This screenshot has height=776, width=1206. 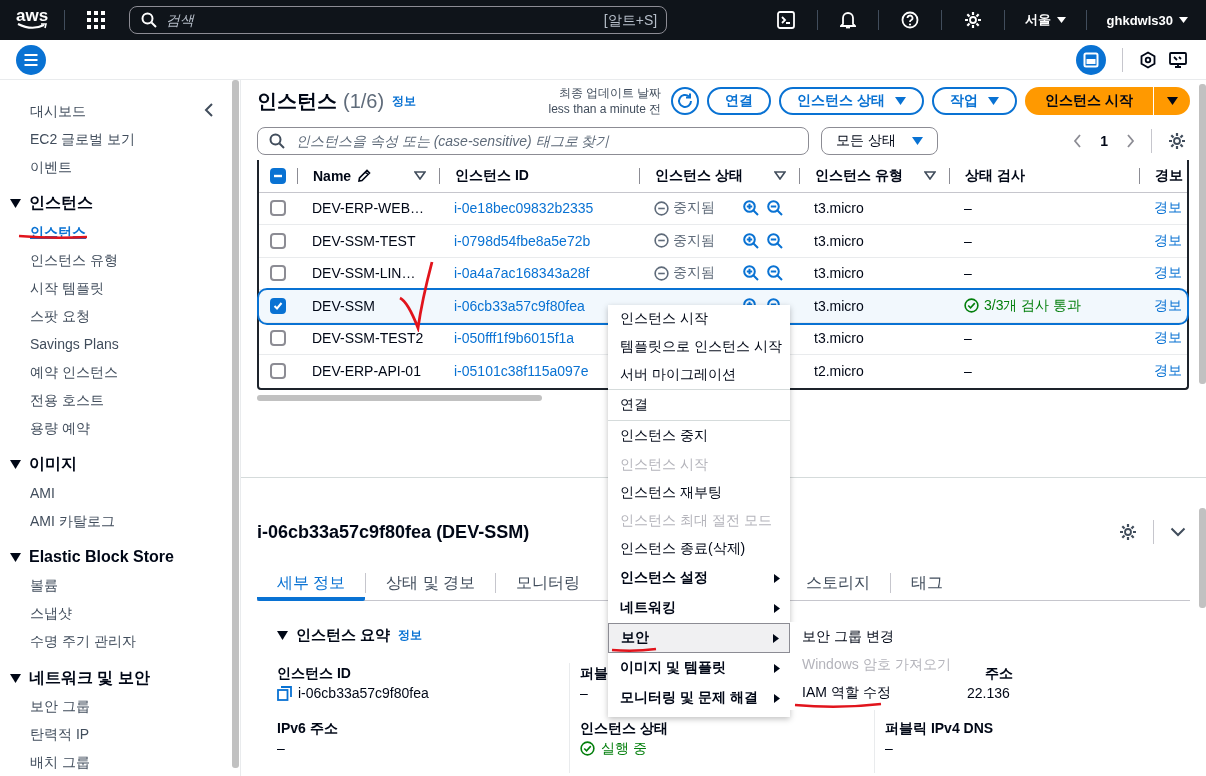 I want to click on tab: 모니터링, so click(x=548, y=583).